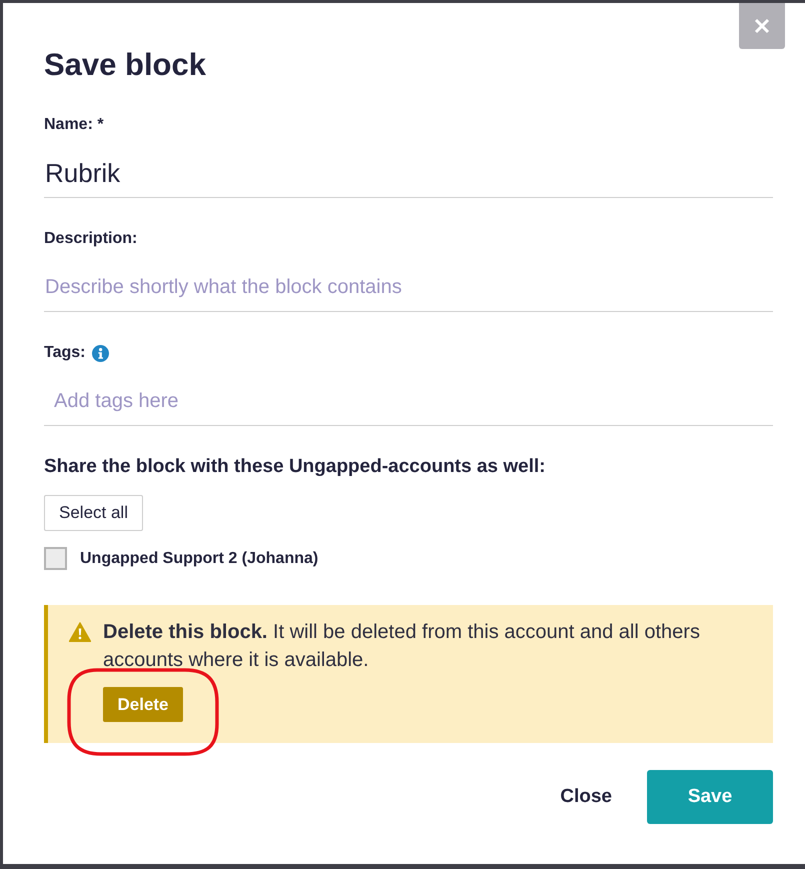 Image resolution: width=805 pixels, height=869 pixels. Describe the element at coordinates (80, 632) in the screenshot. I see `warning-icon` at that location.